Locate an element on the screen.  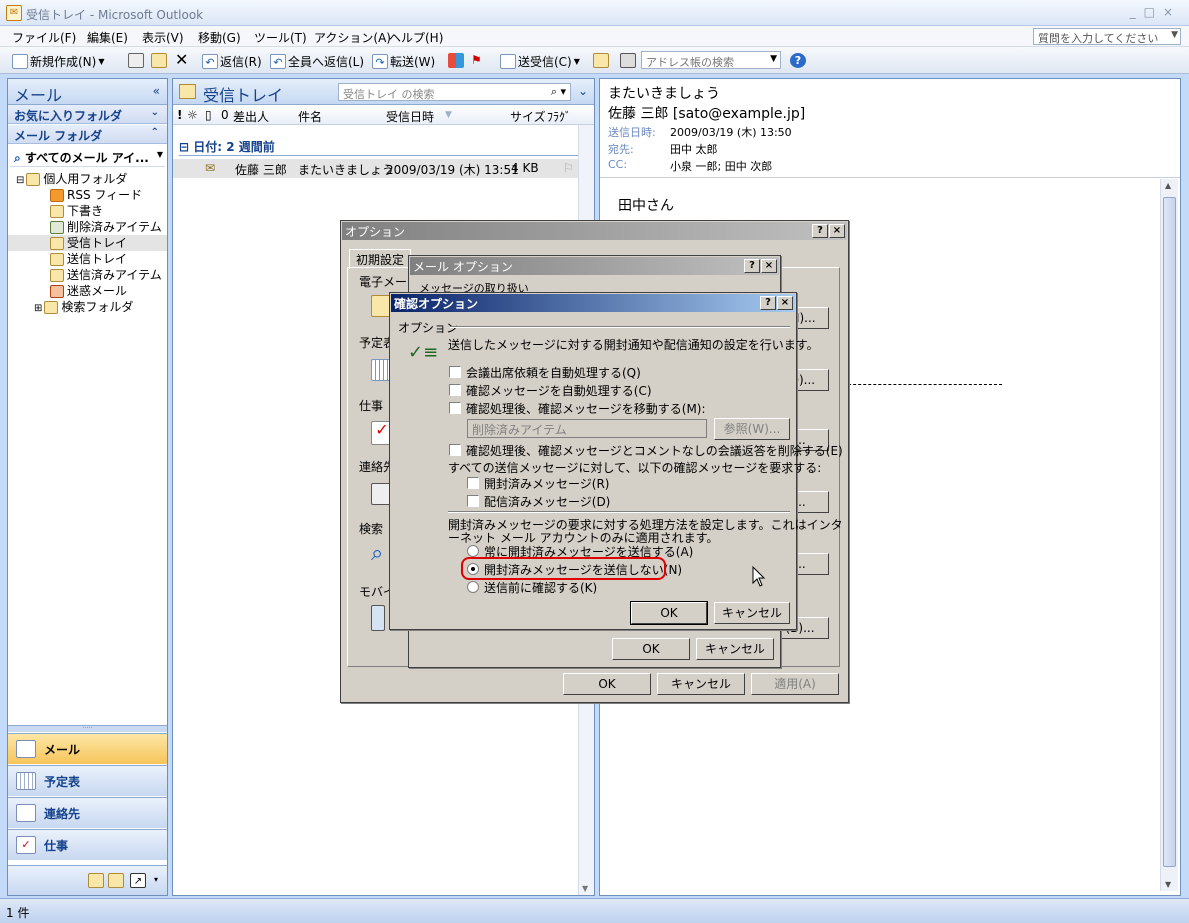
icon-column-icon: ▯ is located at coordinates (208, 115).